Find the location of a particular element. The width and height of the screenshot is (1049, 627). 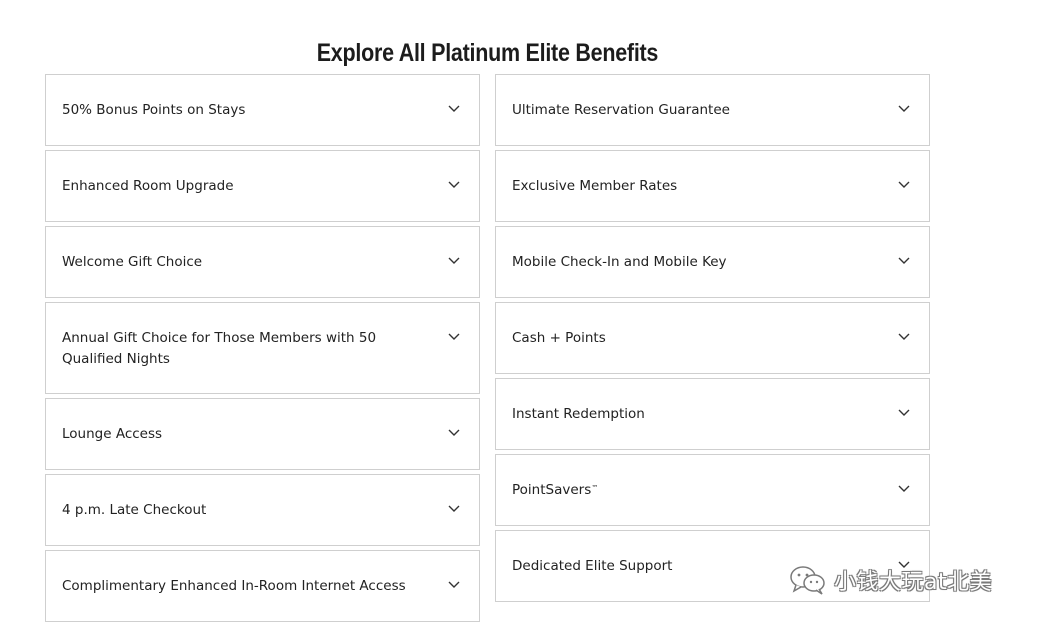

benefit-panel-pointsavers: PointSavers™ is located at coordinates (712, 490).